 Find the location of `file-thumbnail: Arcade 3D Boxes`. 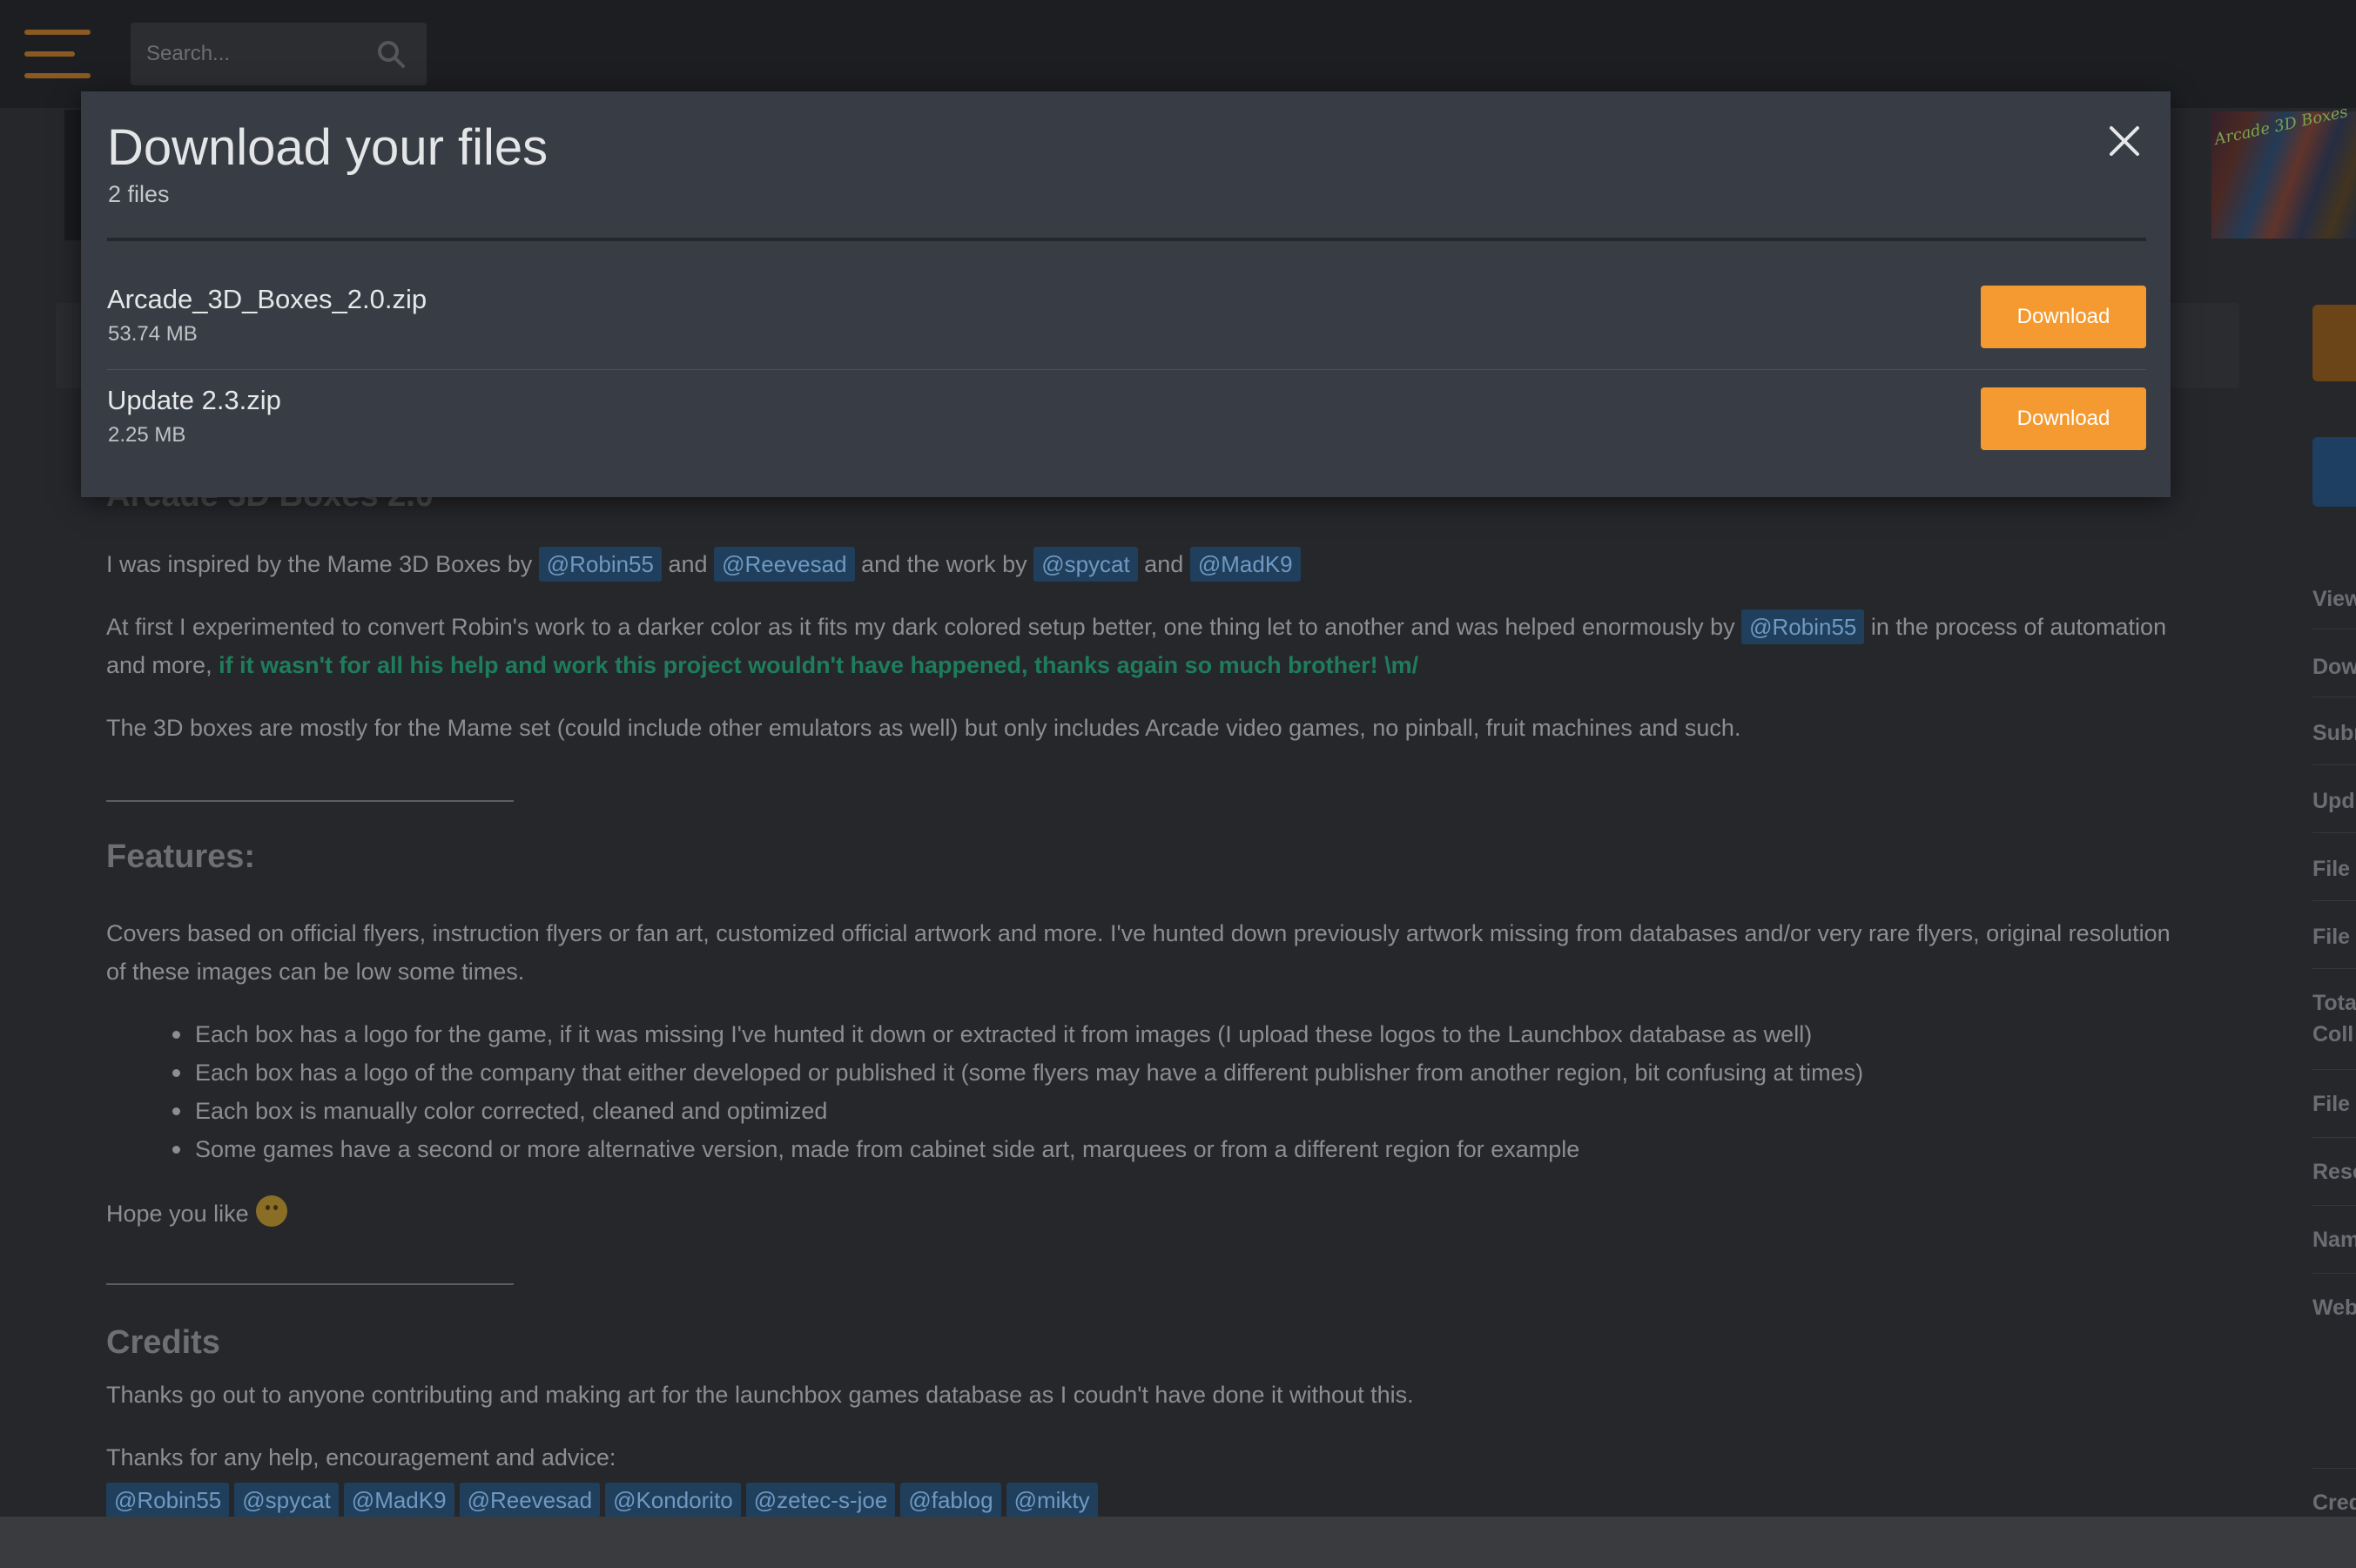

file-thumbnail: Arcade 3D Boxes is located at coordinates (2283, 171).